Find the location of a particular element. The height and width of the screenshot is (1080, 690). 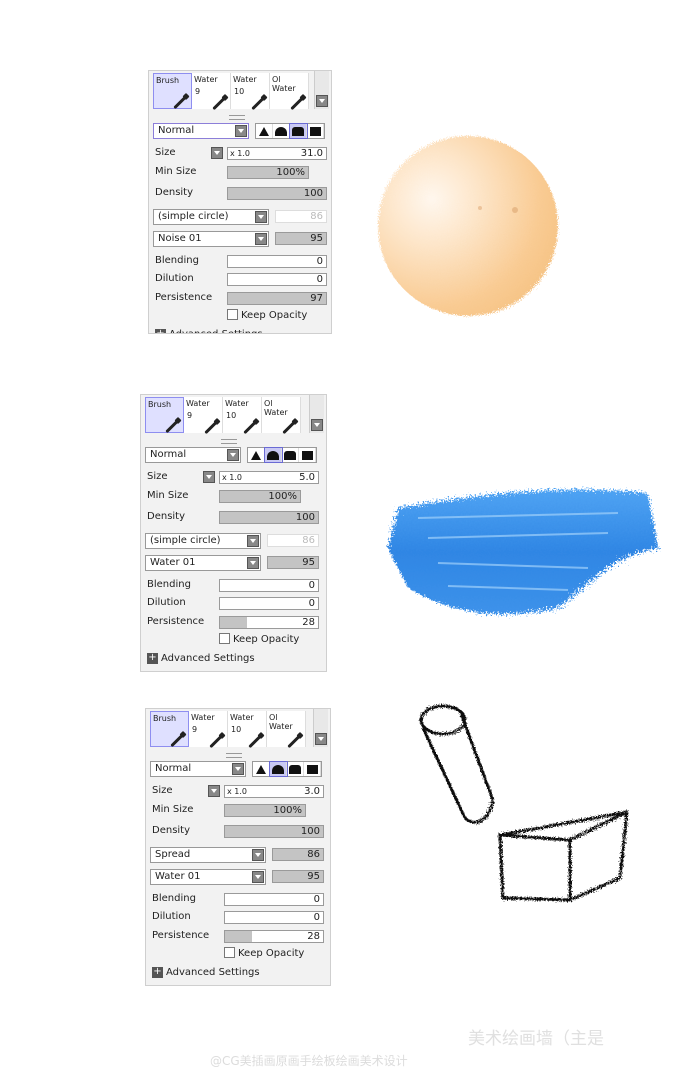

brush-shape-number: 86 is located at coordinates (313, 854).